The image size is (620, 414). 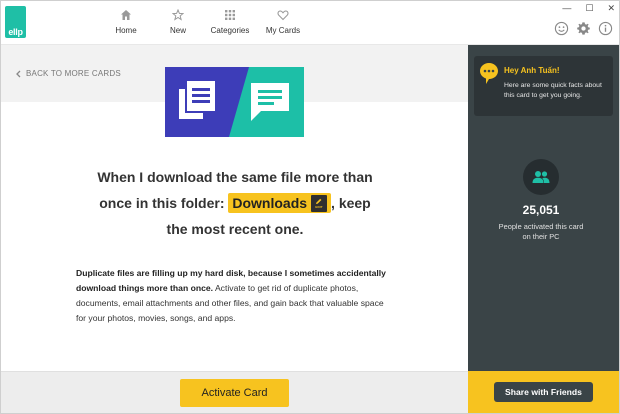 I want to click on edit-label: EDIT, so click(x=319, y=206).